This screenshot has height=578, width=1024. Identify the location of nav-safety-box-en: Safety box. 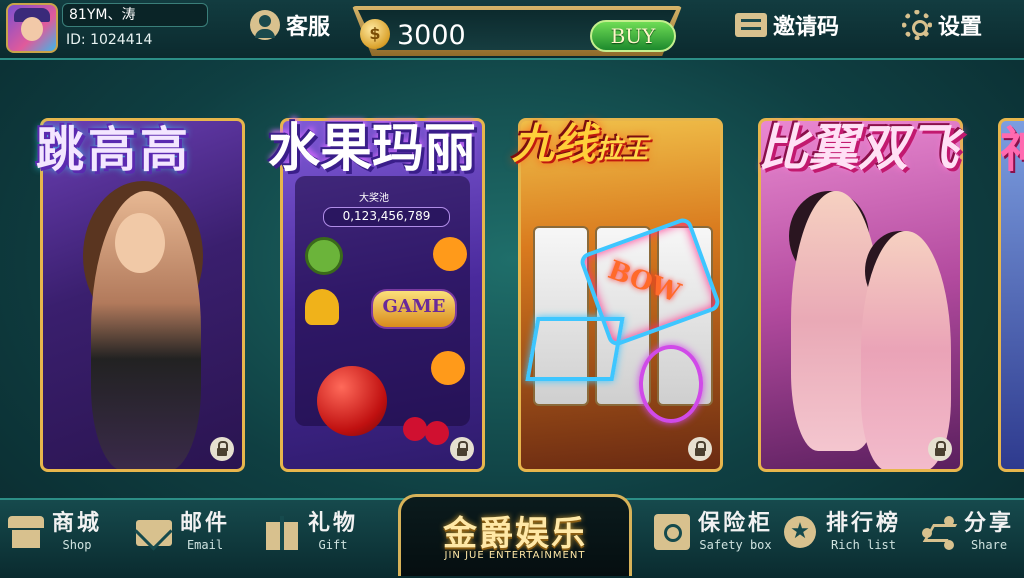
(735, 545).